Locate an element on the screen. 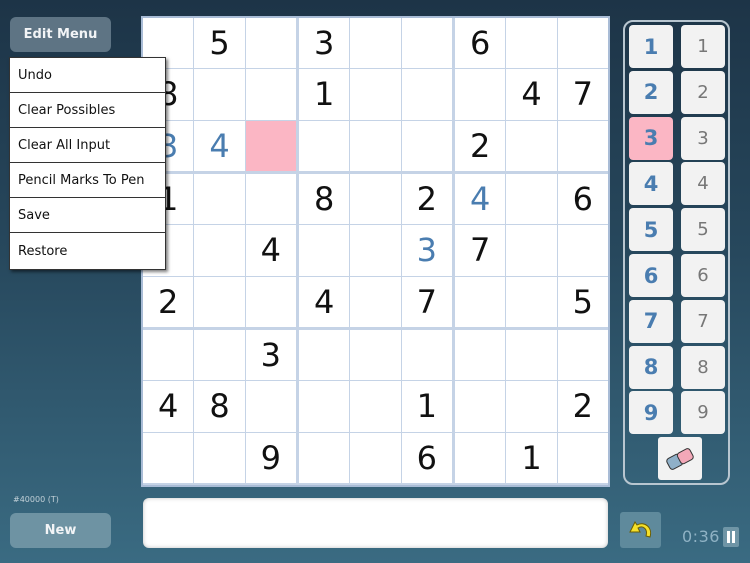 The width and height of the screenshot is (750, 563). grid-cell-r9c4 is located at coordinates (324, 457).